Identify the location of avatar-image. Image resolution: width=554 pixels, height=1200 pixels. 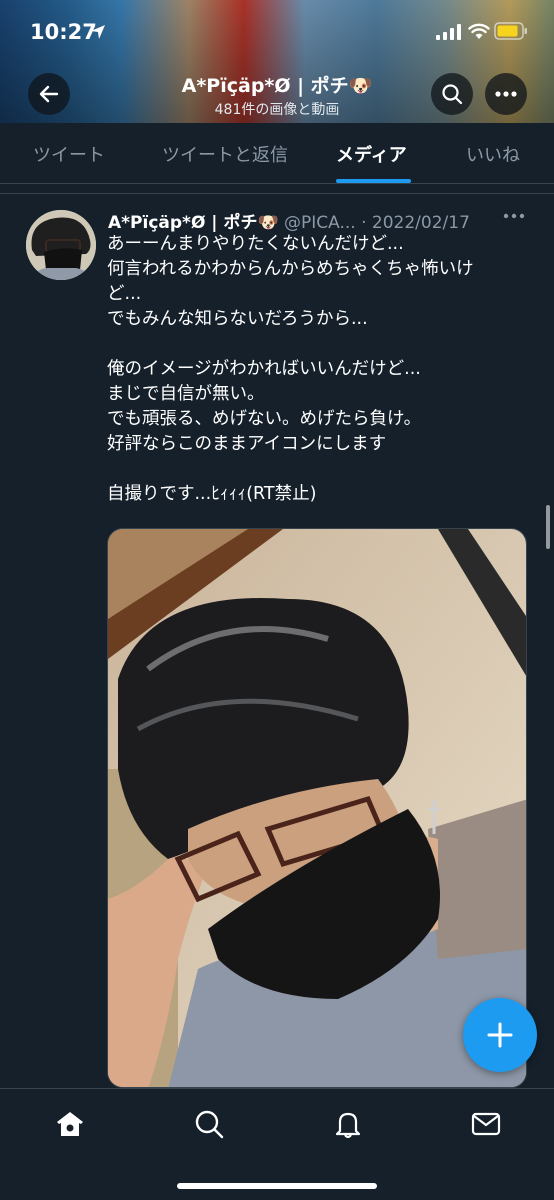
(61, 245).